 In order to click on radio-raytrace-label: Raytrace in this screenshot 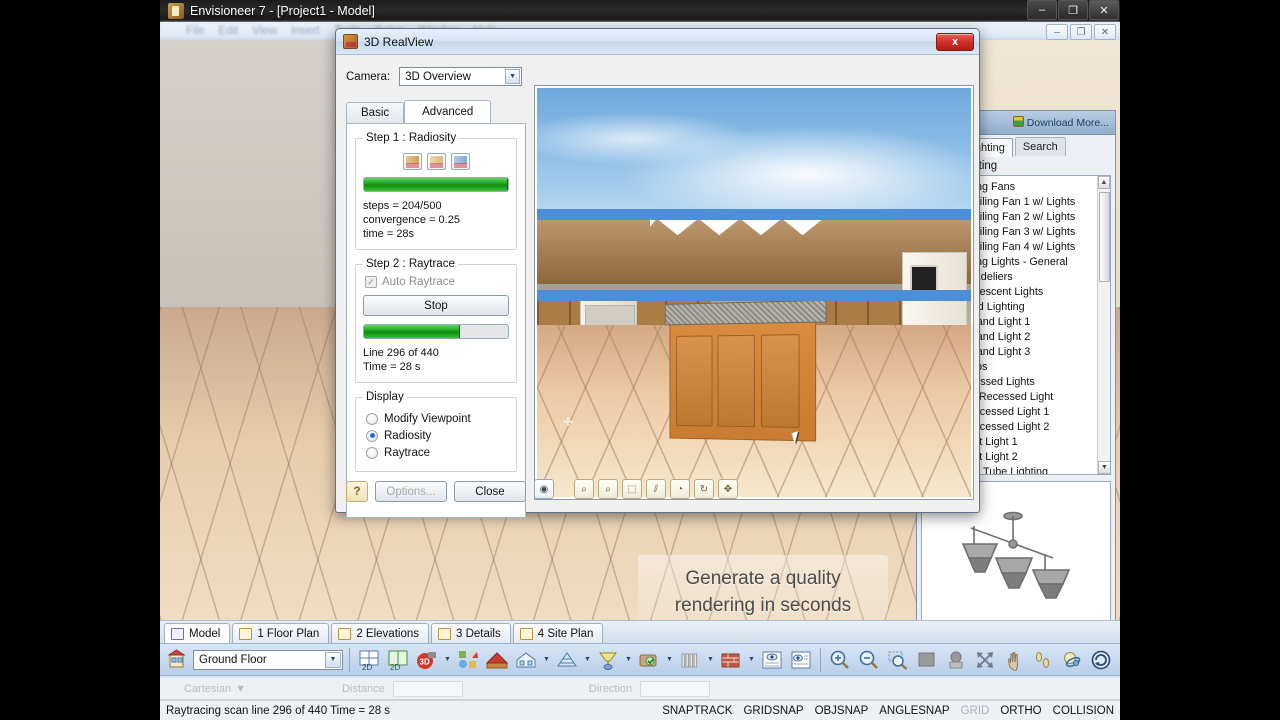, I will do `click(407, 452)`.